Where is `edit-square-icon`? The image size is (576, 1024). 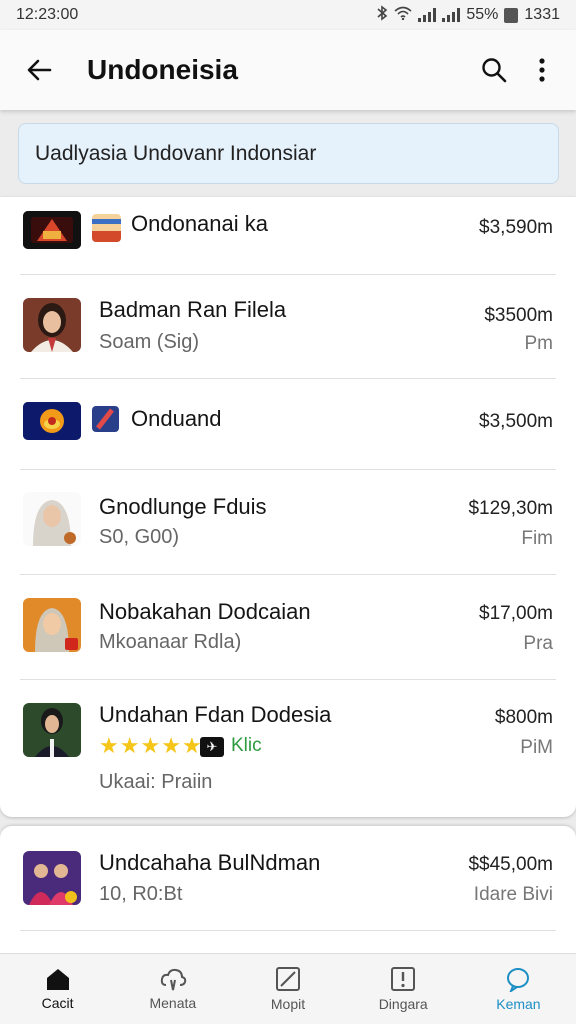
edit-square-icon is located at coordinates (288, 979).